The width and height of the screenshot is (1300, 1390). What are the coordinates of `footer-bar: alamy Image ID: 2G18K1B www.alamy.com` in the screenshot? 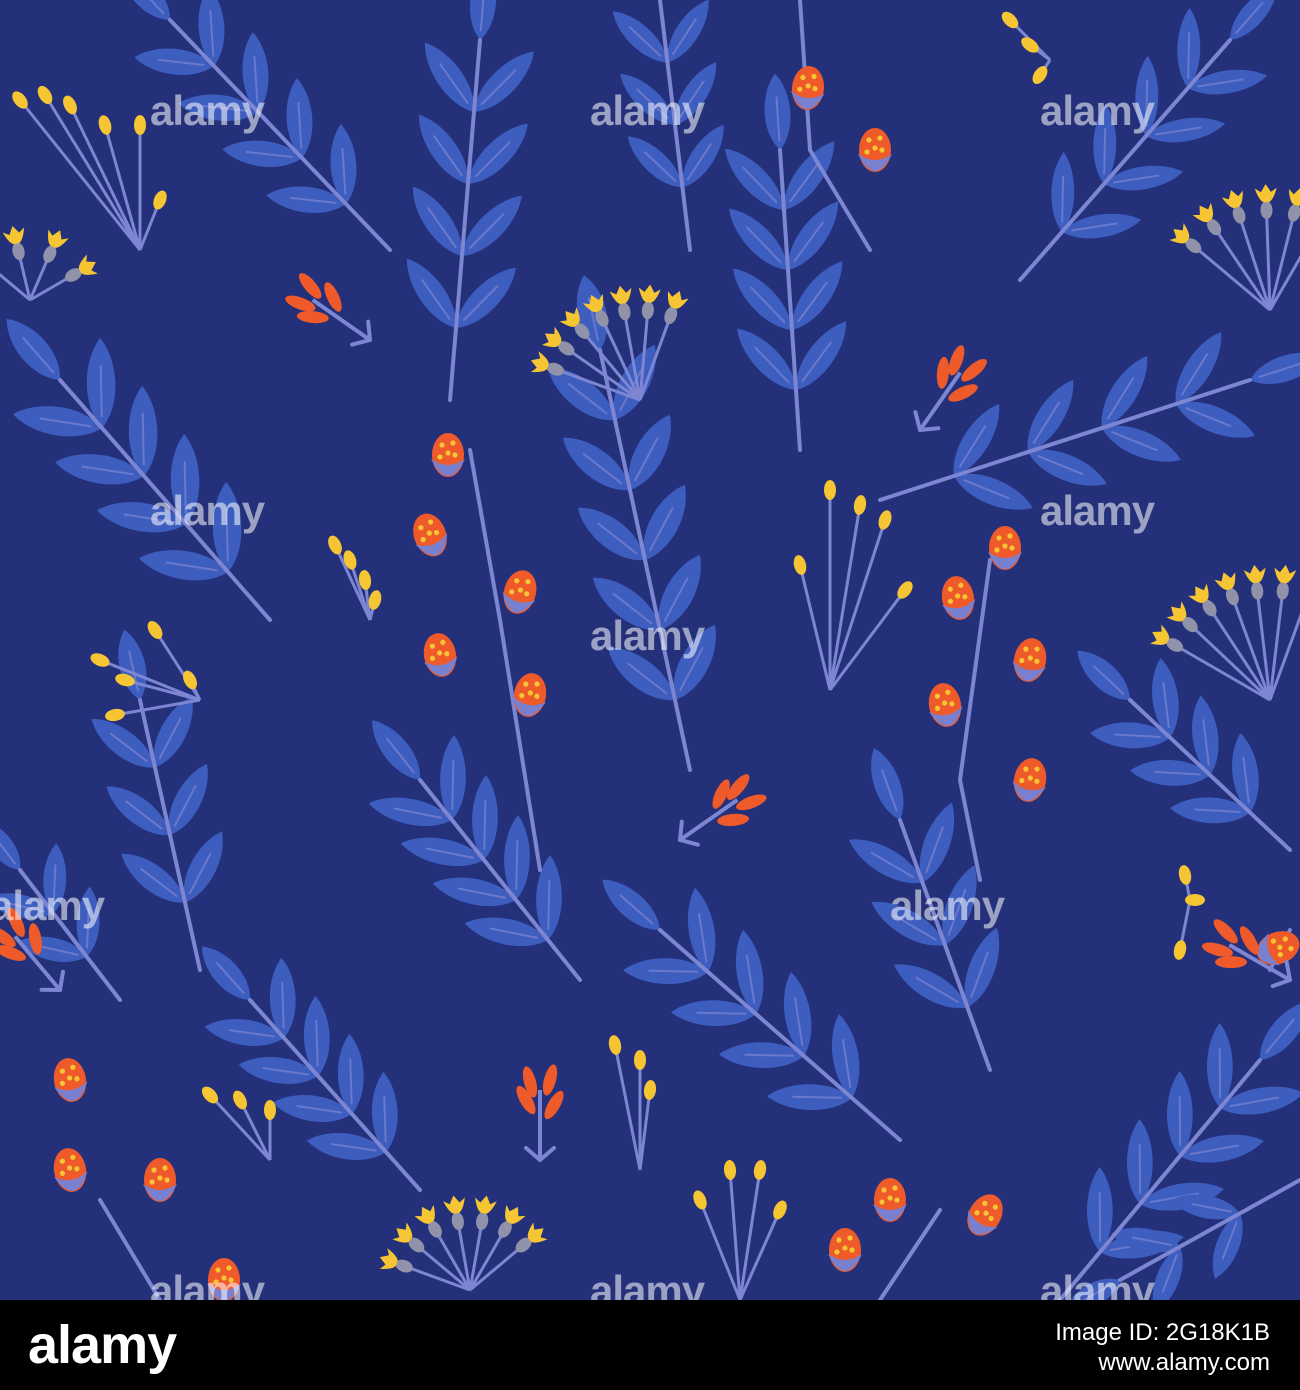 It's located at (650, 1345).